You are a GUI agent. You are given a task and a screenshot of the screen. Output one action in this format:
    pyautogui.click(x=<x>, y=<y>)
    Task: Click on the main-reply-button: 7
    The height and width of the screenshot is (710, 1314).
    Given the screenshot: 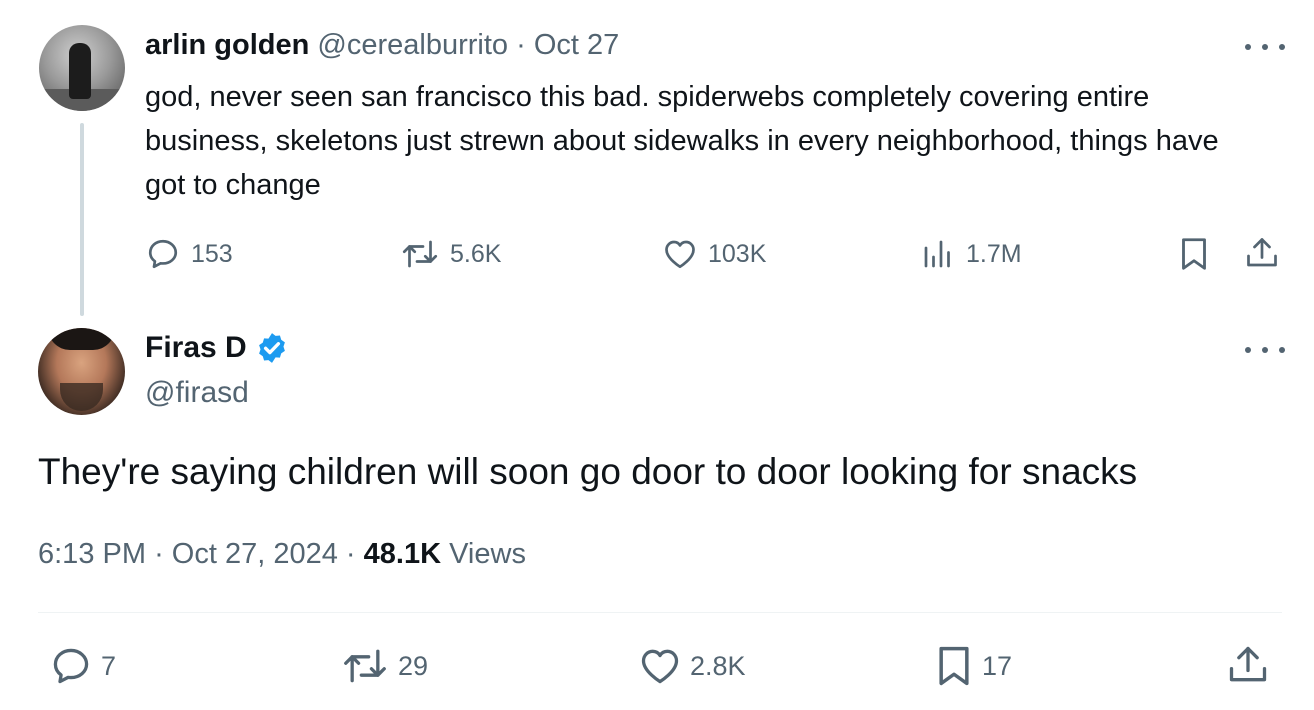 What is the action you would take?
    pyautogui.click(x=82, y=666)
    